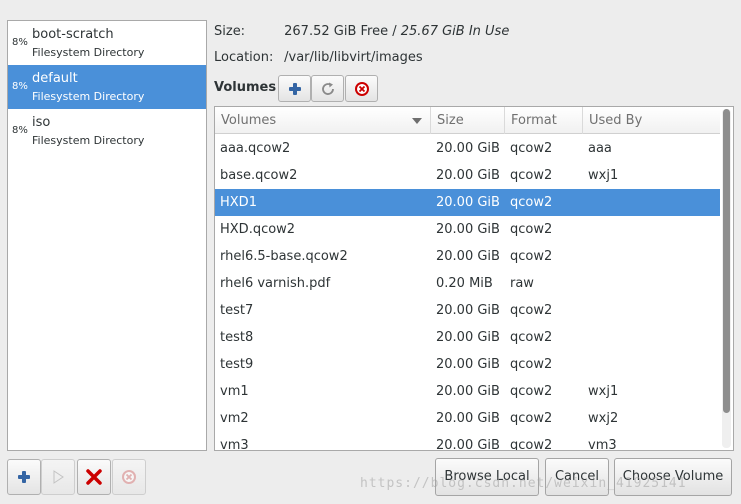  What do you see at coordinates (234, 391) in the screenshot?
I see `volume-name: vm1` at bounding box center [234, 391].